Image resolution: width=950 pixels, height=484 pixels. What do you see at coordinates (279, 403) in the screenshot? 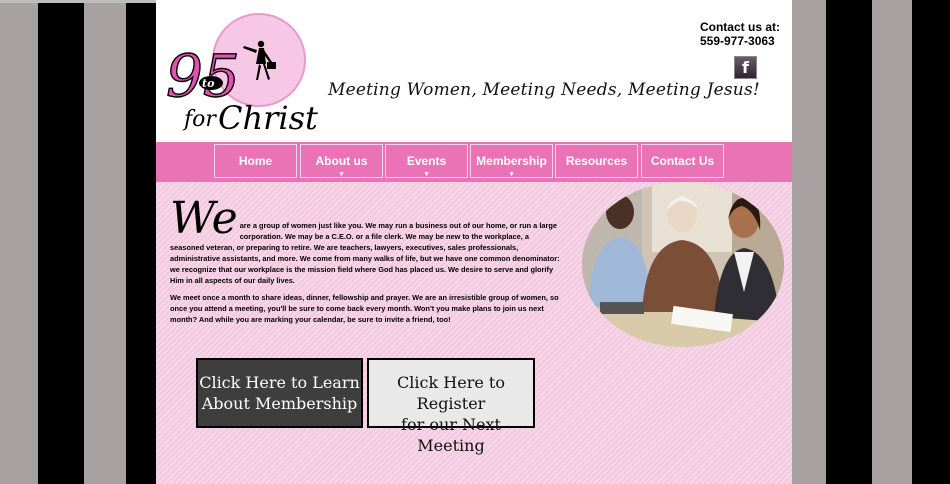
I see `cta-line-2: About Membership` at bounding box center [279, 403].